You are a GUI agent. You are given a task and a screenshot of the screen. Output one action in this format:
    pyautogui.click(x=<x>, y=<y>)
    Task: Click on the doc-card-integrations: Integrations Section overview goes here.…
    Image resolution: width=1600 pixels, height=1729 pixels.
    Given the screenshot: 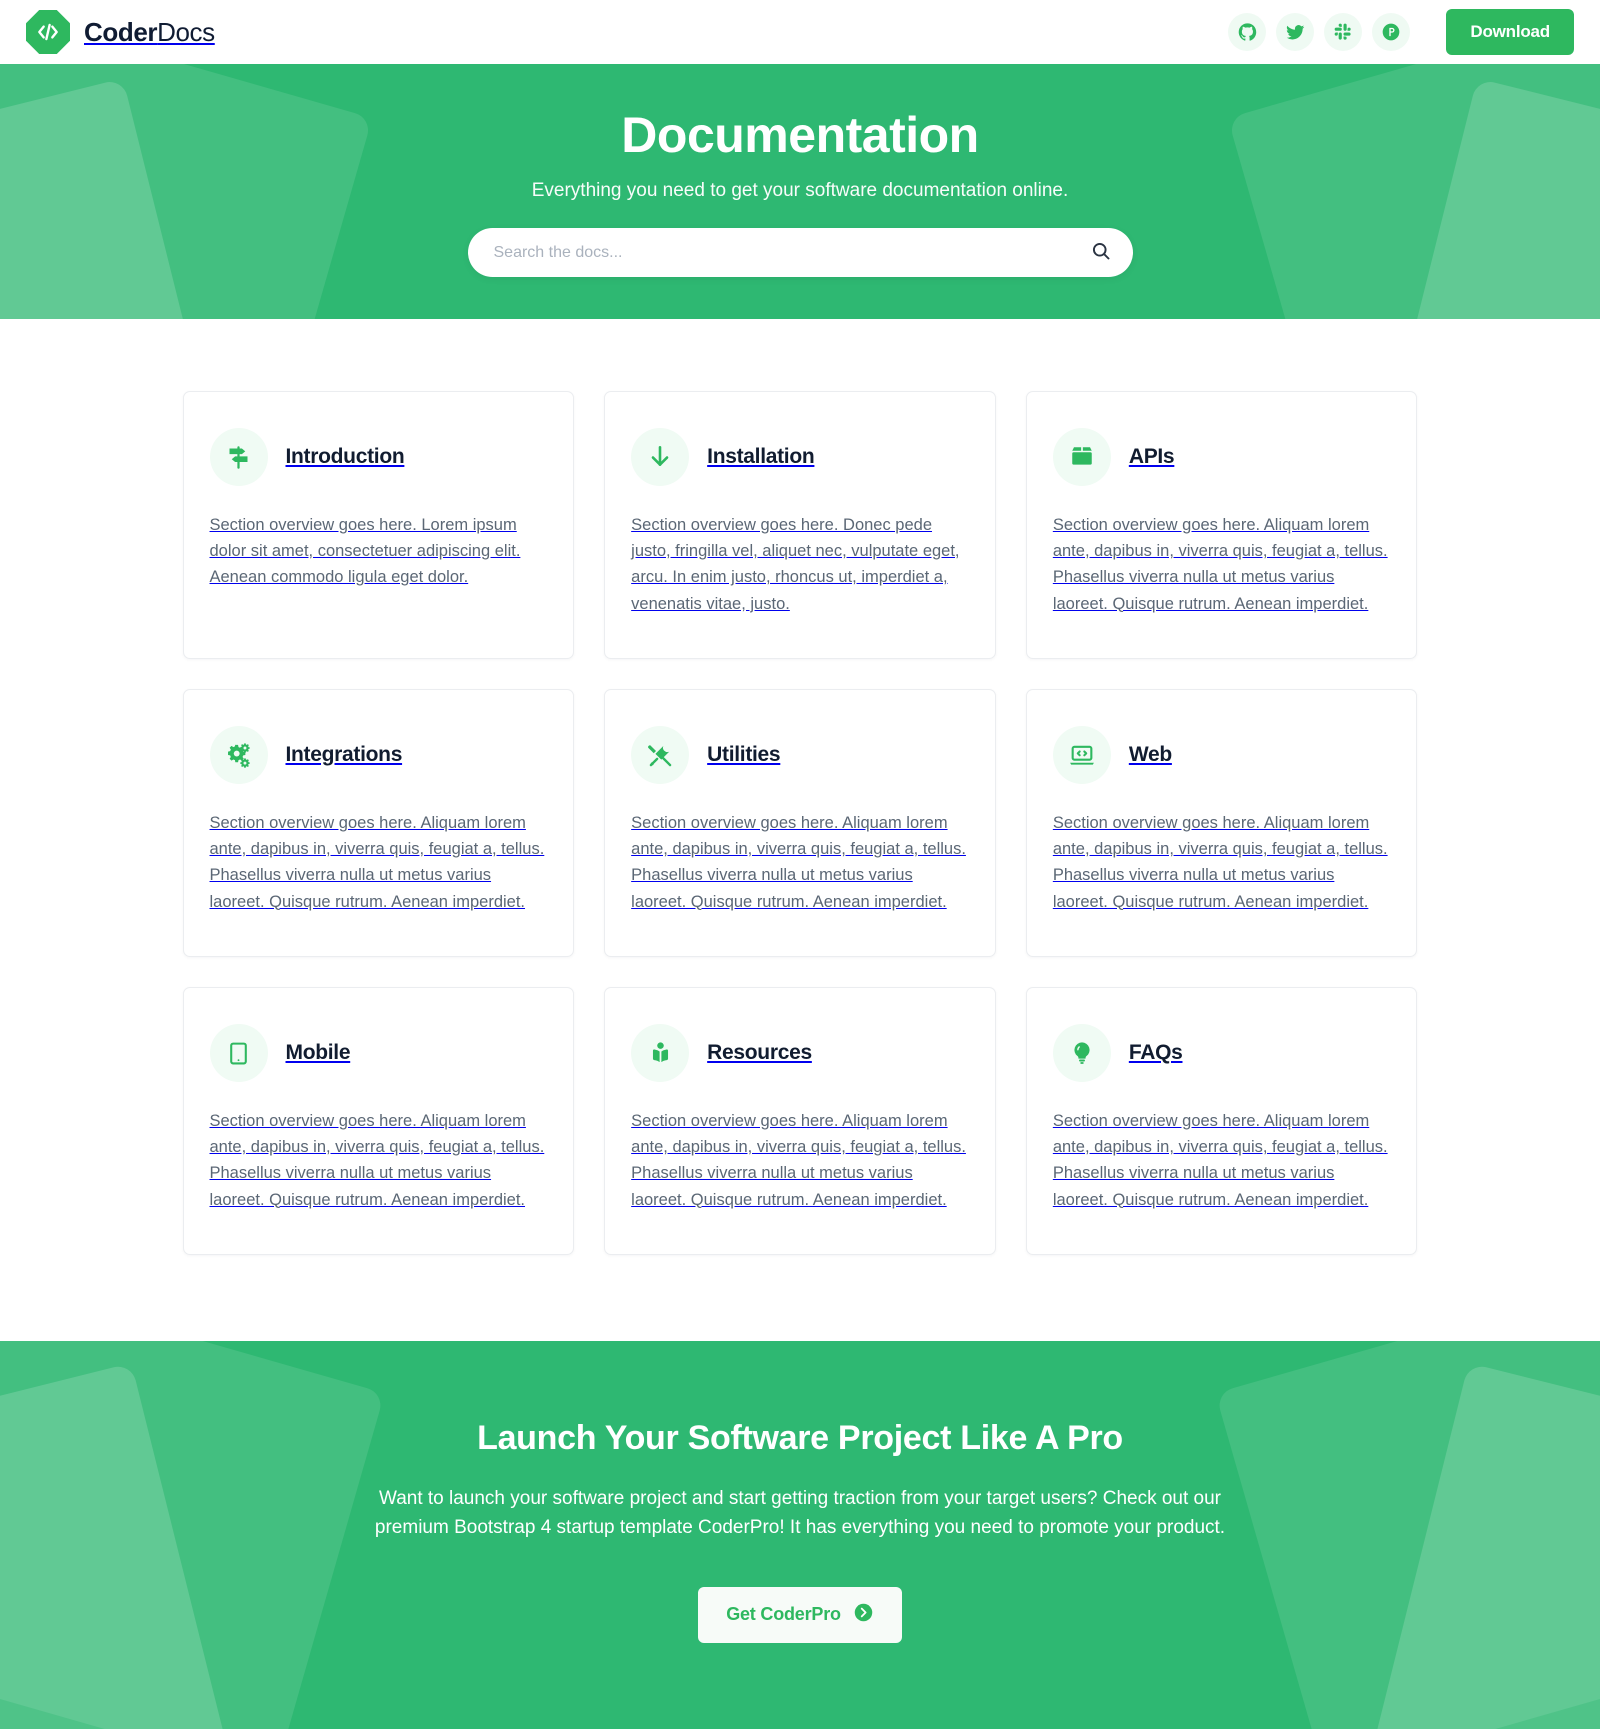 What is the action you would take?
    pyautogui.click(x=378, y=823)
    